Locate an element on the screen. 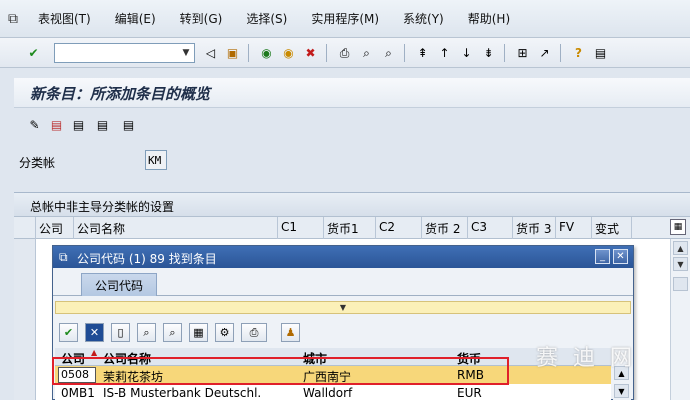 This screenshot has height=400, width=690. ledger-field: KM is located at coordinates (156, 160).